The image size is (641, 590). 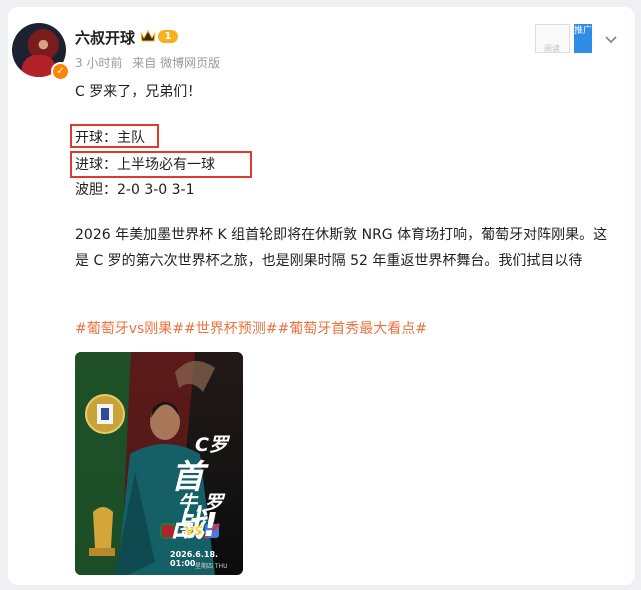 I want to click on post-intro: C 罗来了，兄弟们！, so click(x=138, y=92).